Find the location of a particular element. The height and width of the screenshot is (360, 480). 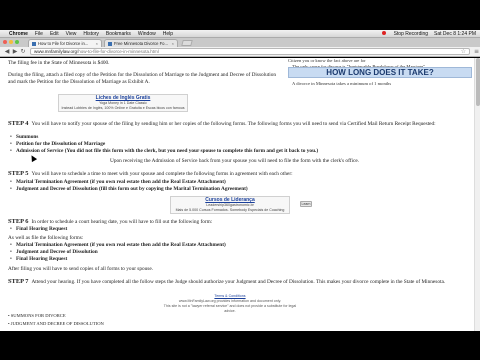

letterbox-bottom is located at coordinates (240, 345).